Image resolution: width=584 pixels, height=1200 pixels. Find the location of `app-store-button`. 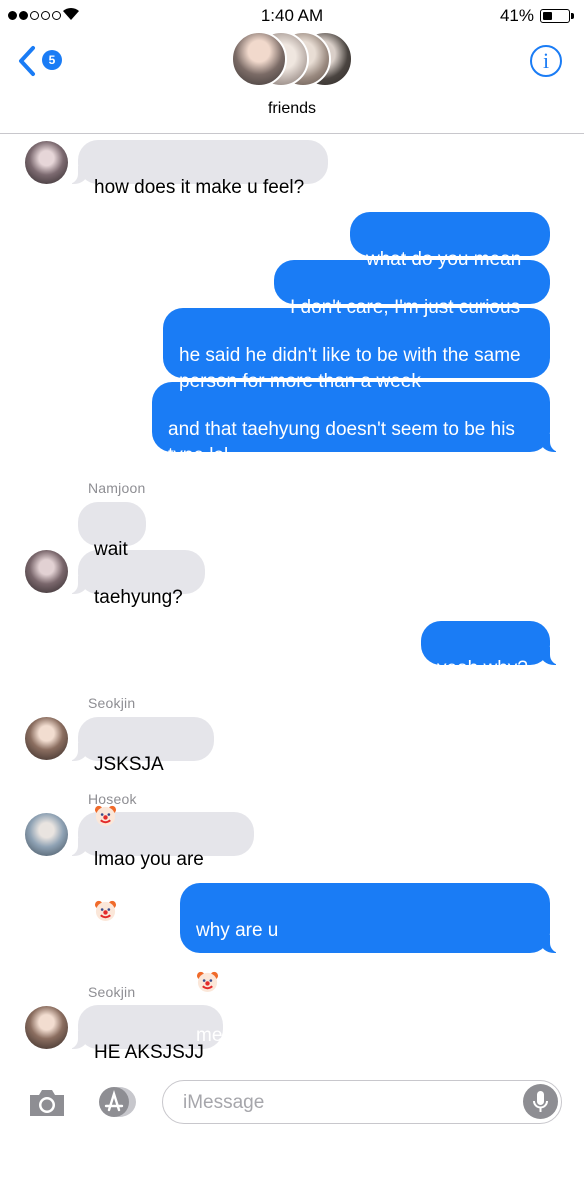

app-store-button is located at coordinates (116, 1102).